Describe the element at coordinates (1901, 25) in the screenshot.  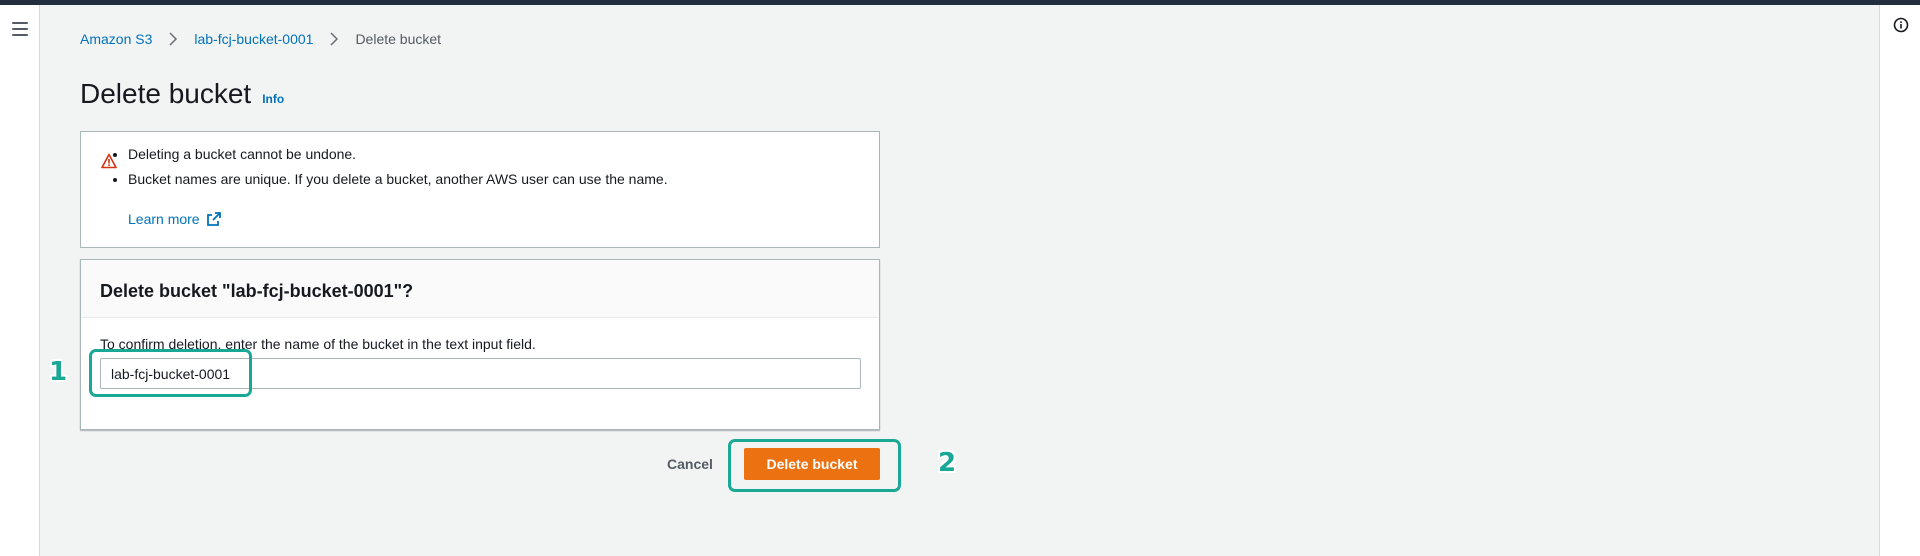
I see `info-circle-icon` at that location.